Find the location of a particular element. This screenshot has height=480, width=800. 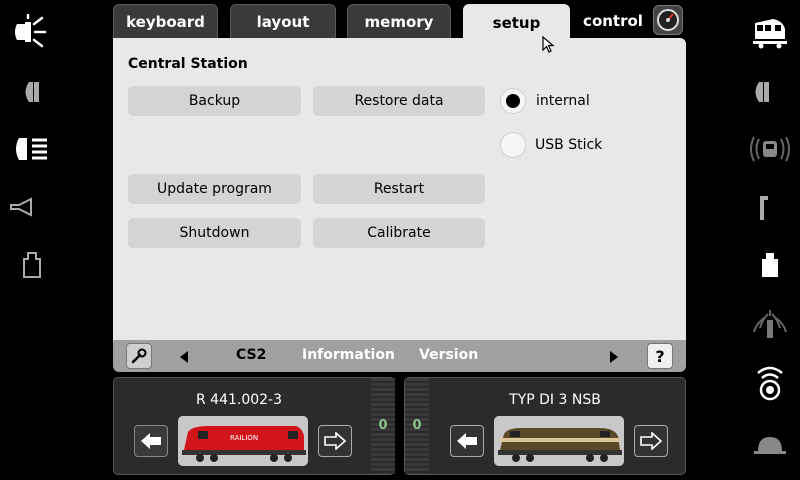

backup-button: Backup is located at coordinates (214, 101).